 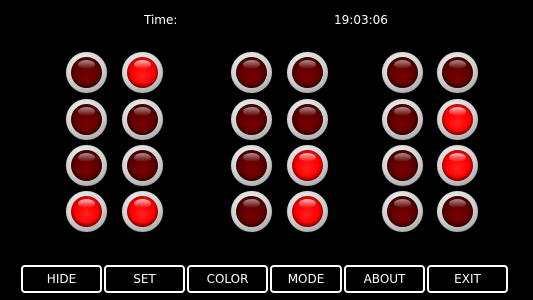 What do you see at coordinates (457, 72) in the screenshot?
I see `led-r1-c6` at bounding box center [457, 72].